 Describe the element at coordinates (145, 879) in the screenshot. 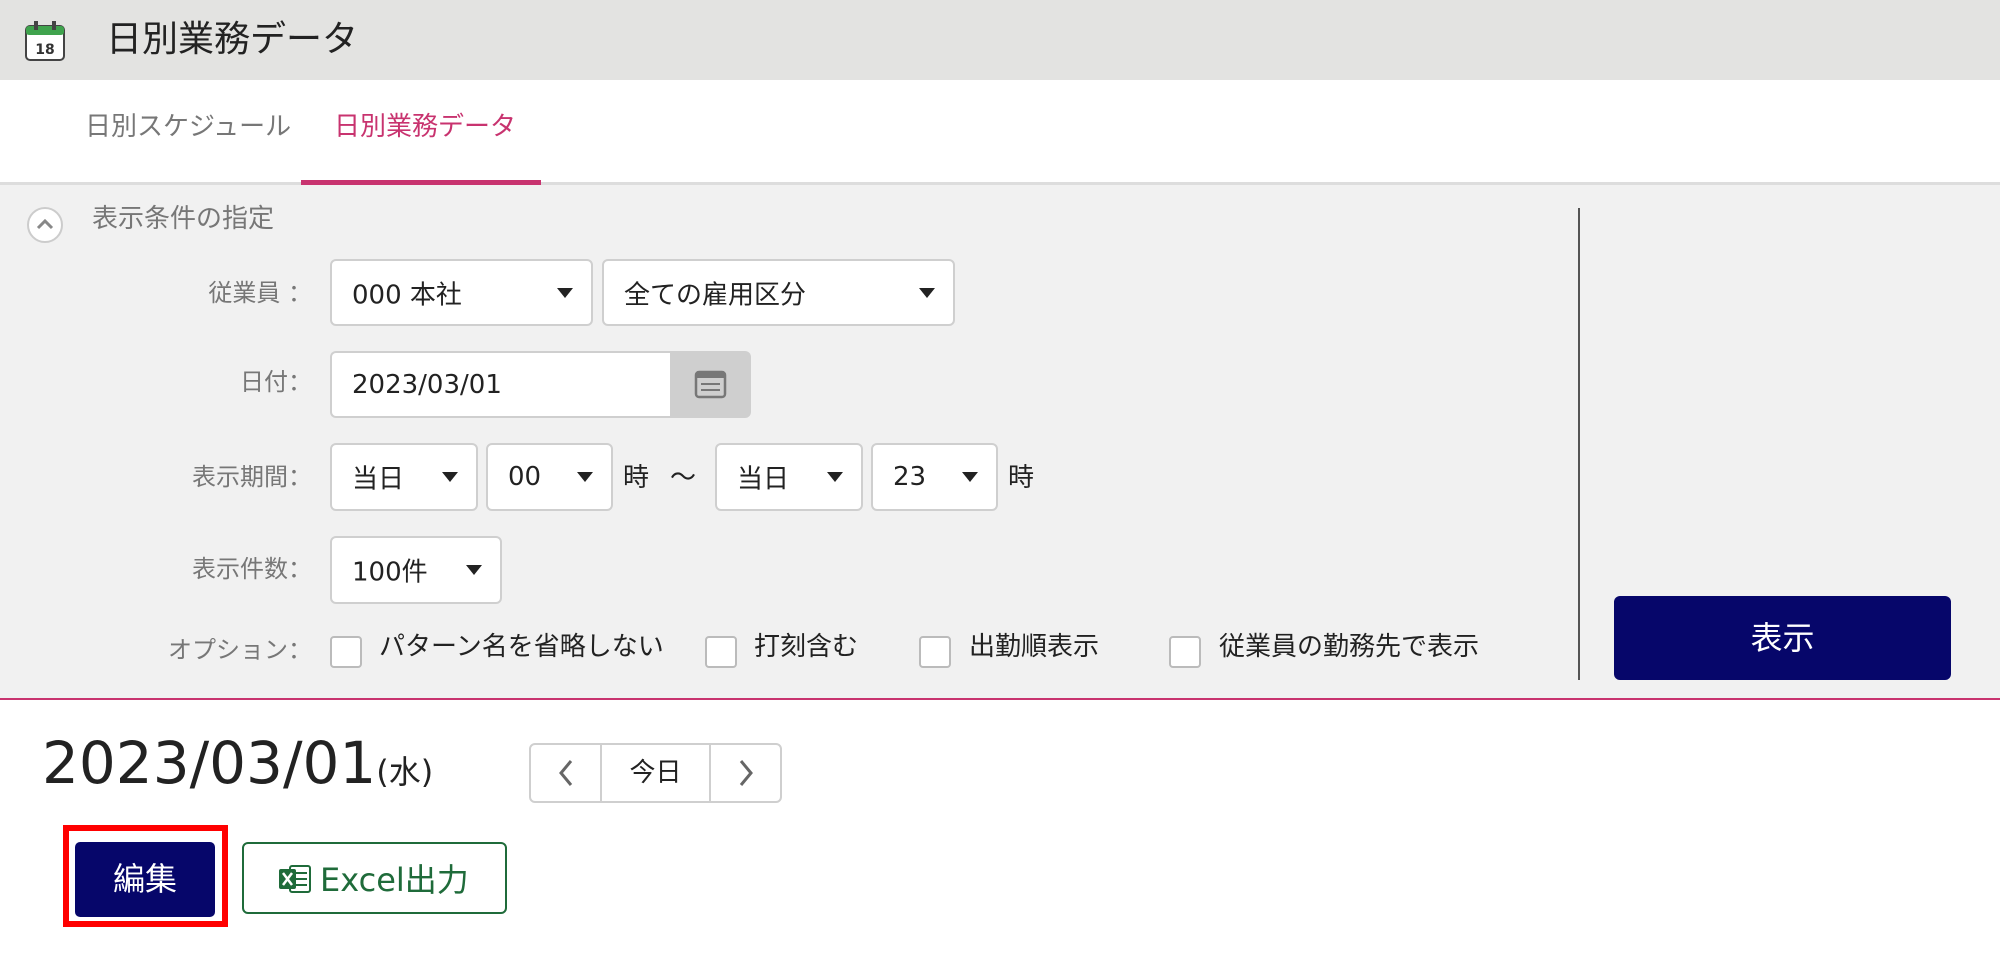

I see `edit-button: 編集` at that location.